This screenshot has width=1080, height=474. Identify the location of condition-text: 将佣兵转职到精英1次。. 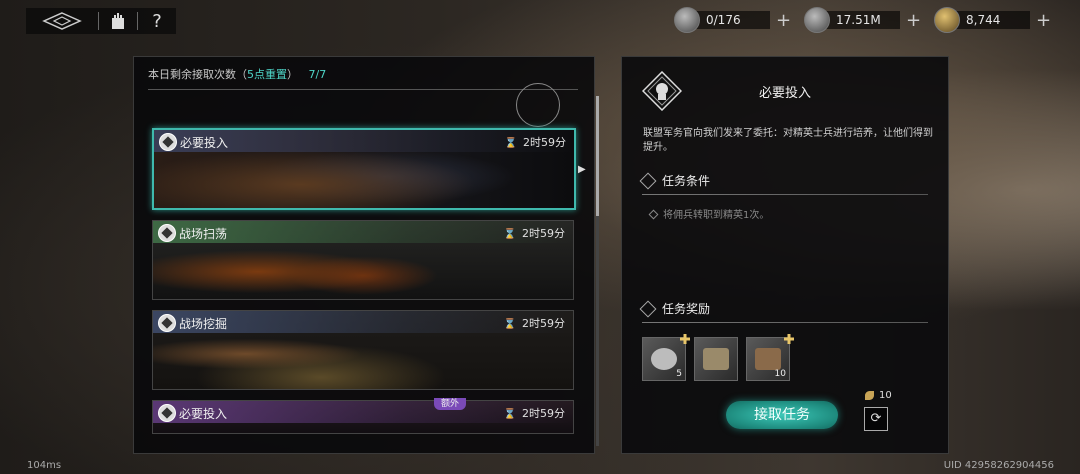
(716, 215).